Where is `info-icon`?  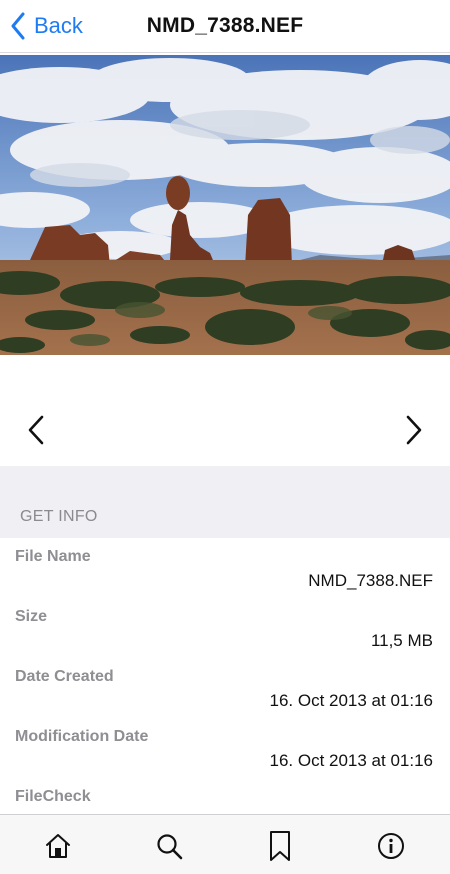
info-icon is located at coordinates (391, 848).